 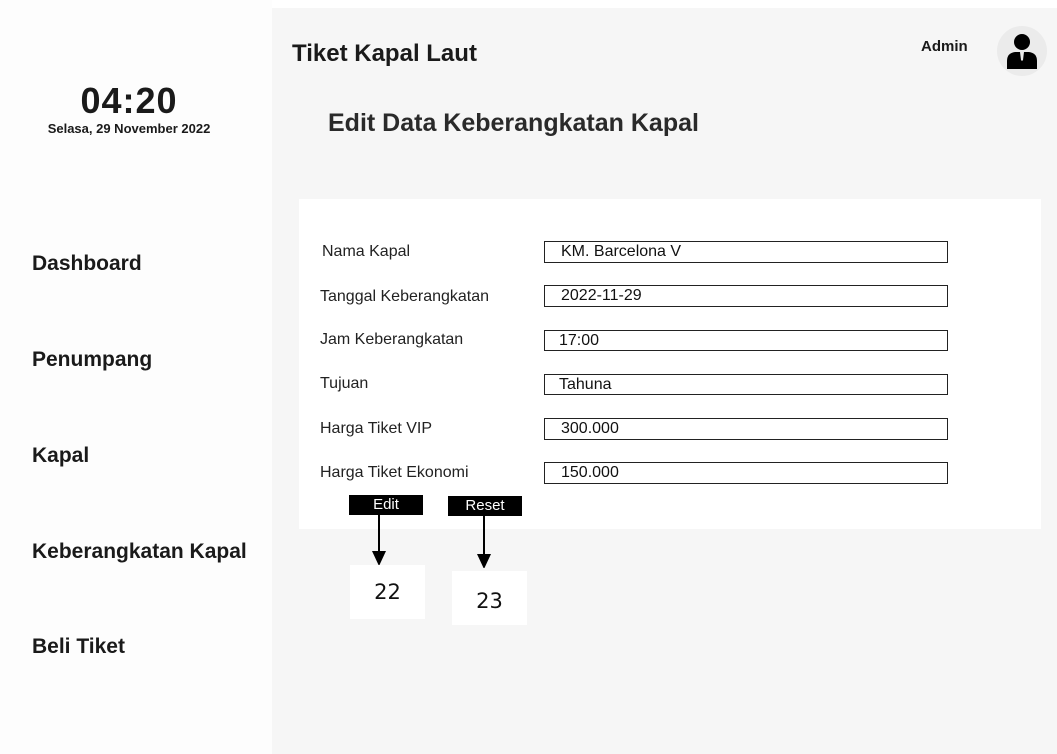 What do you see at coordinates (485, 506) in the screenshot?
I see `reset-button: Reset` at bounding box center [485, 506].